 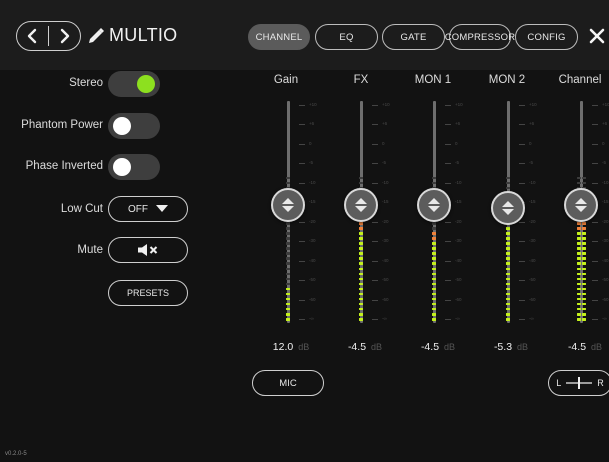 I want to click on value-number: -4.5, so click(x=357, y=347).